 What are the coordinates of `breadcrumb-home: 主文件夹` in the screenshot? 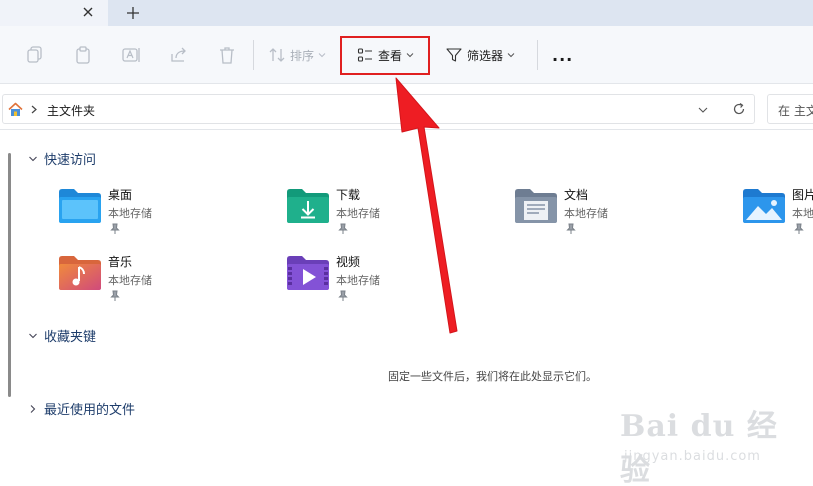 It's located at (71, 110).